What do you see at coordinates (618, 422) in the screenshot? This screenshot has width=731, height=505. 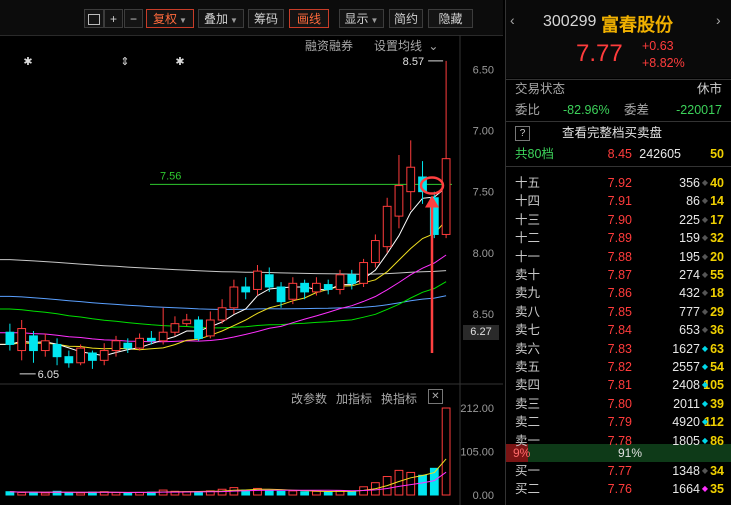 I see `ask-row: 卖二 7.79 4920 112 ◆` at bounding box center [618, 422].